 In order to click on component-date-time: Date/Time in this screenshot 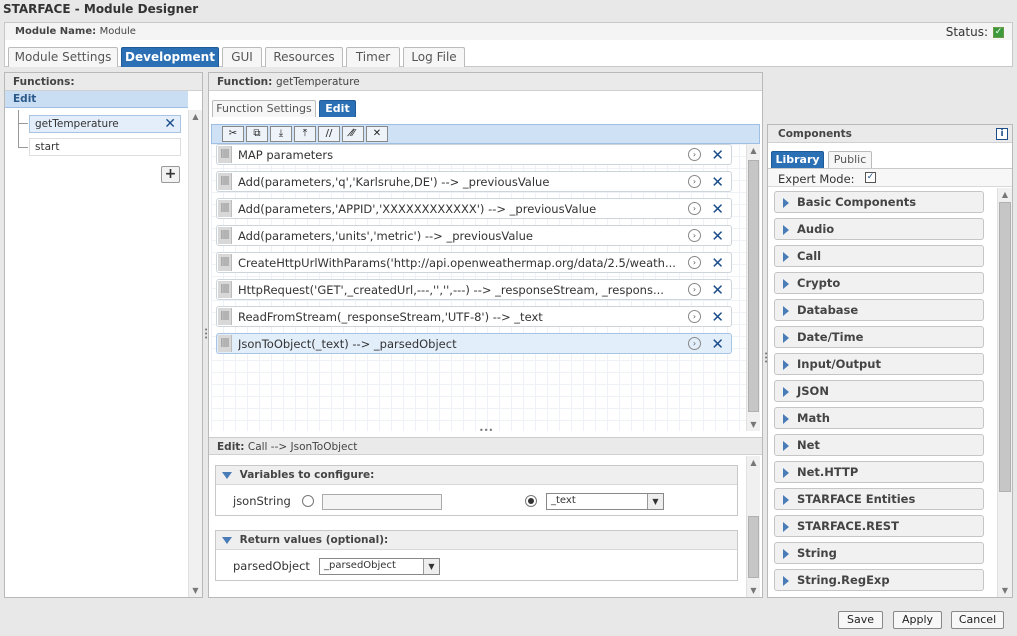, I will do `click(879, 337)`.